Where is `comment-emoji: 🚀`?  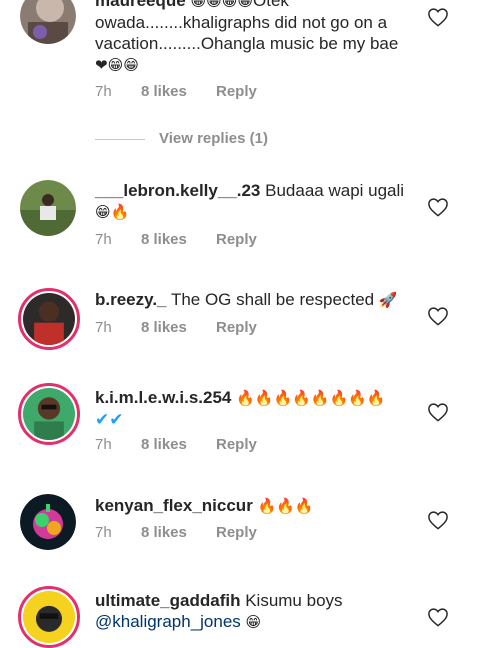 comment-emoji: 🚀 is located at coordinates (388, 300).